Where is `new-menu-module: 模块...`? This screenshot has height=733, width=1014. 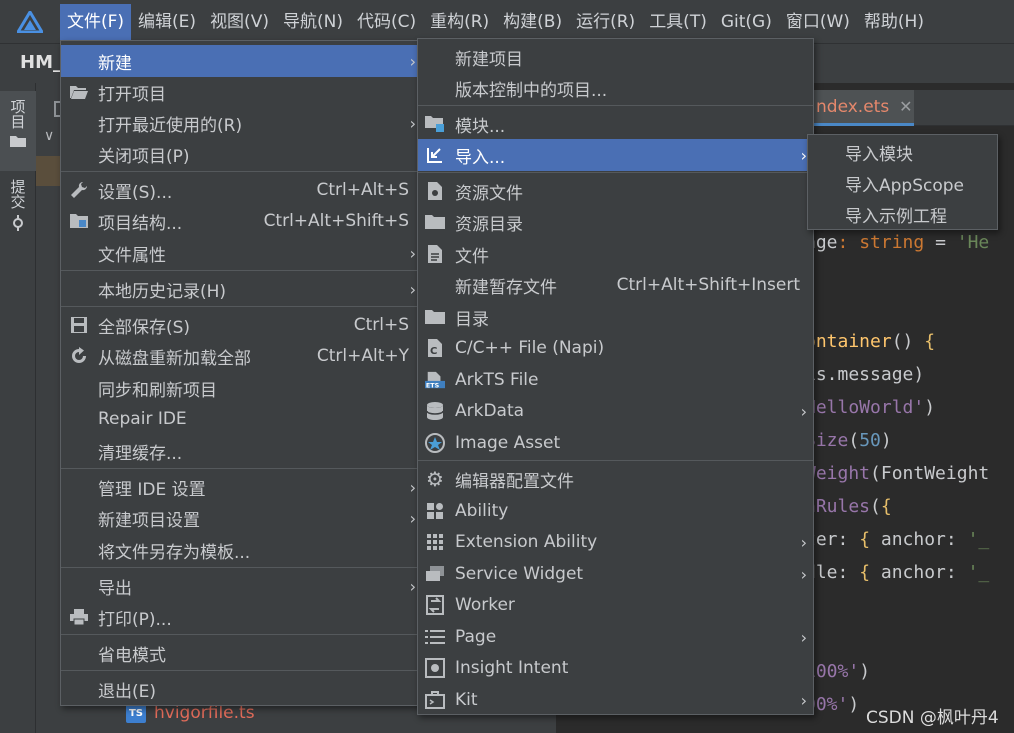
new-menu-module: 模块... is located at coordinates (615, 124).